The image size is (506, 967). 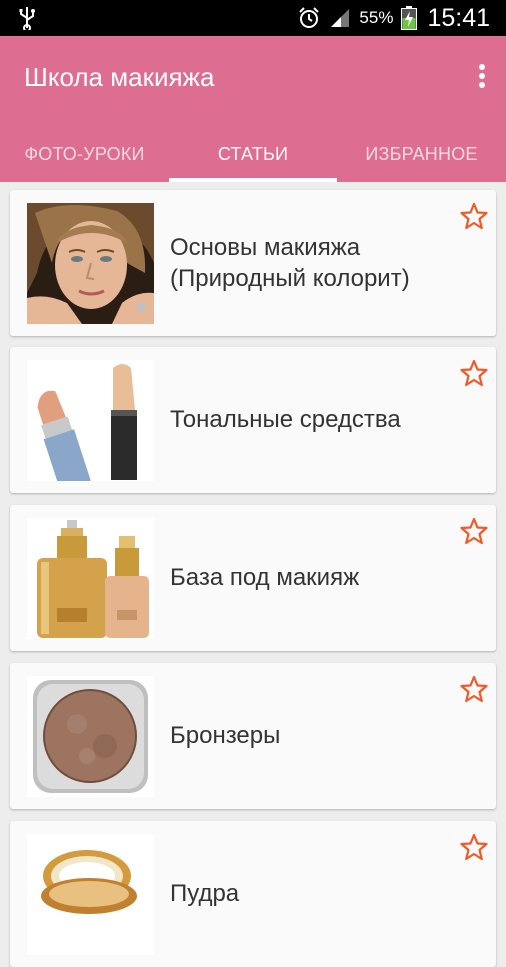 What do you see at coordinates (253, 180) in the screenshot?
I see `active-tab-indicator` at bounding box center [253, 180].